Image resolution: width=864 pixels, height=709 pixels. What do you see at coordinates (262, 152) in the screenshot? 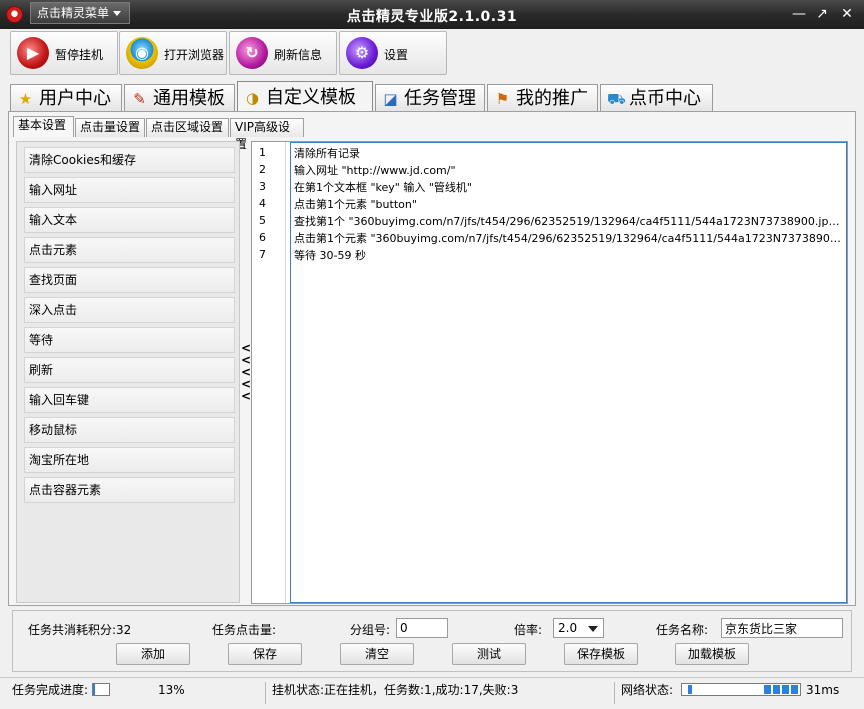
I see `line-number: 1` at bounding box center [262, 152].